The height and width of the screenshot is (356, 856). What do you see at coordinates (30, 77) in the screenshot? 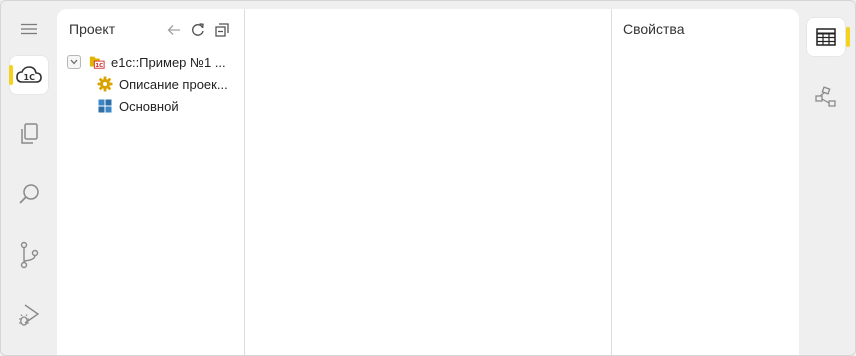
I see `svg-text: 1C` at bounding box center [30, 77].